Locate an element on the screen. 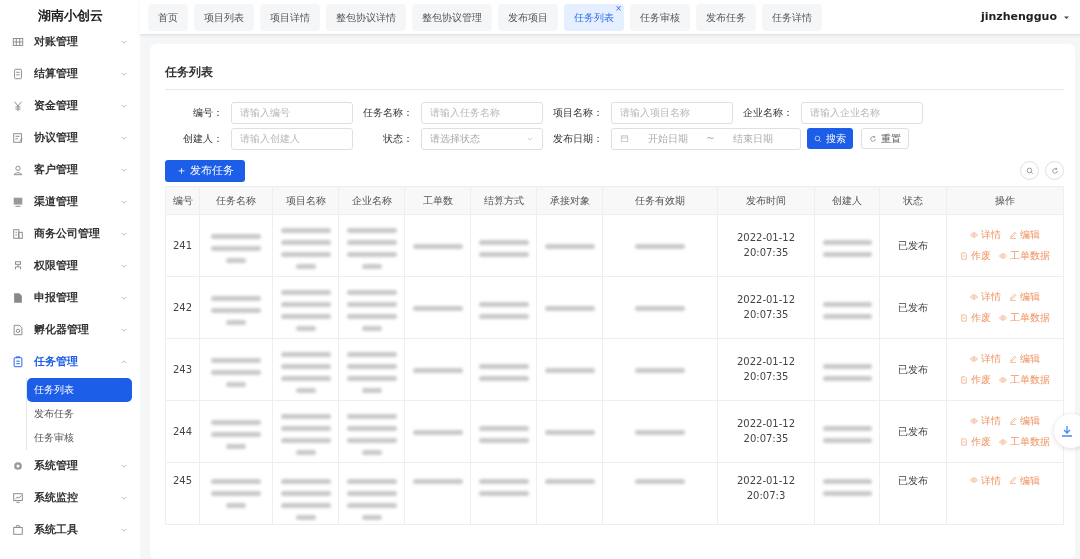 This screenshot has height=559, width=1080. sidebar-item: 商务公司管理 is located at coordinates (70, 234).